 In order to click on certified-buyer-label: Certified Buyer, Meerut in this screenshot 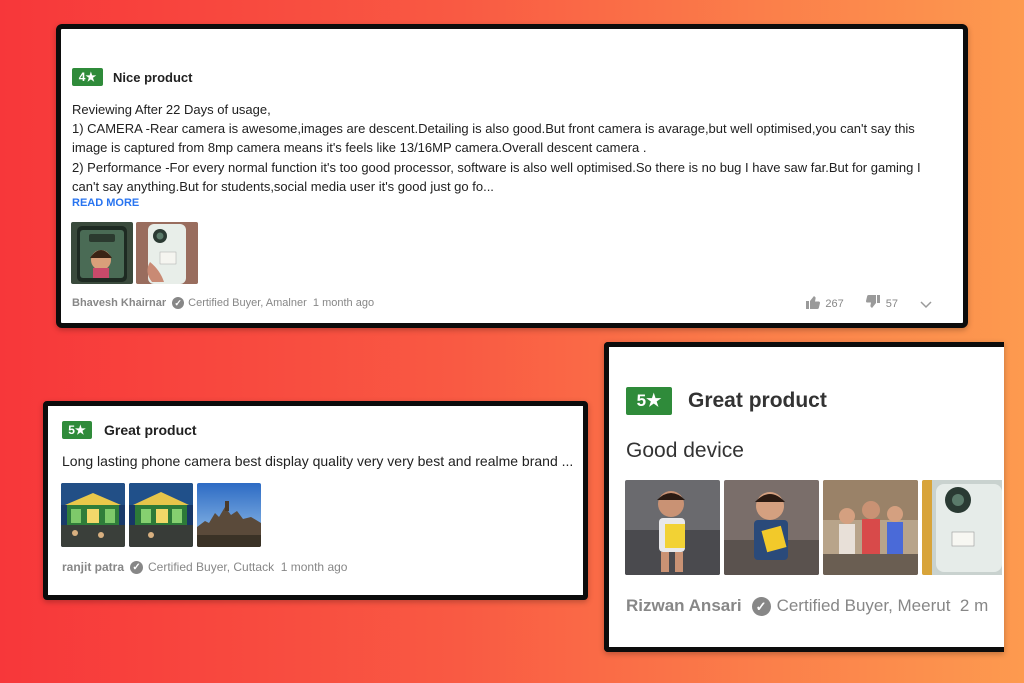, I will do `click(863, 605)`.